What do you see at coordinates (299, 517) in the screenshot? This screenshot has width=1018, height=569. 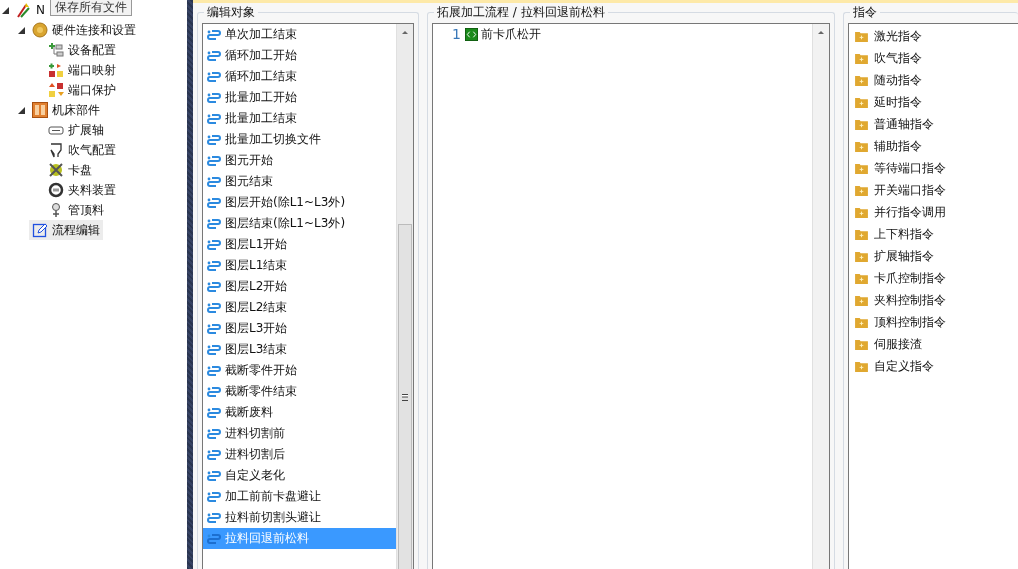 I see `list-item: 拉料前切割头避让` at bounding box center [299, 517].